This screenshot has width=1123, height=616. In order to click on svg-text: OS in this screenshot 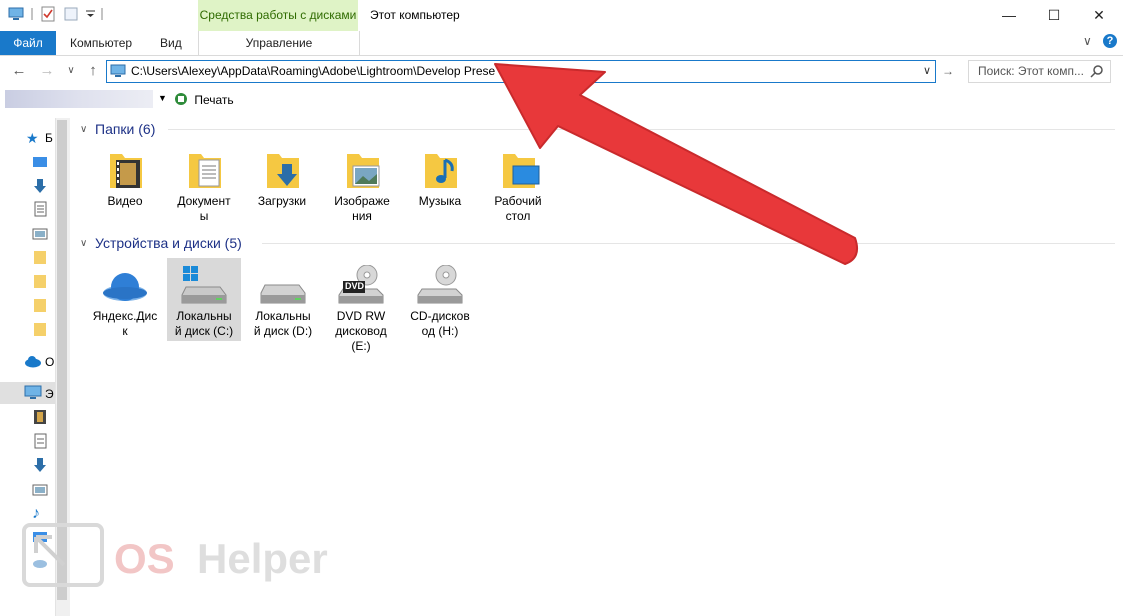, I will do `click(144, 558)`.